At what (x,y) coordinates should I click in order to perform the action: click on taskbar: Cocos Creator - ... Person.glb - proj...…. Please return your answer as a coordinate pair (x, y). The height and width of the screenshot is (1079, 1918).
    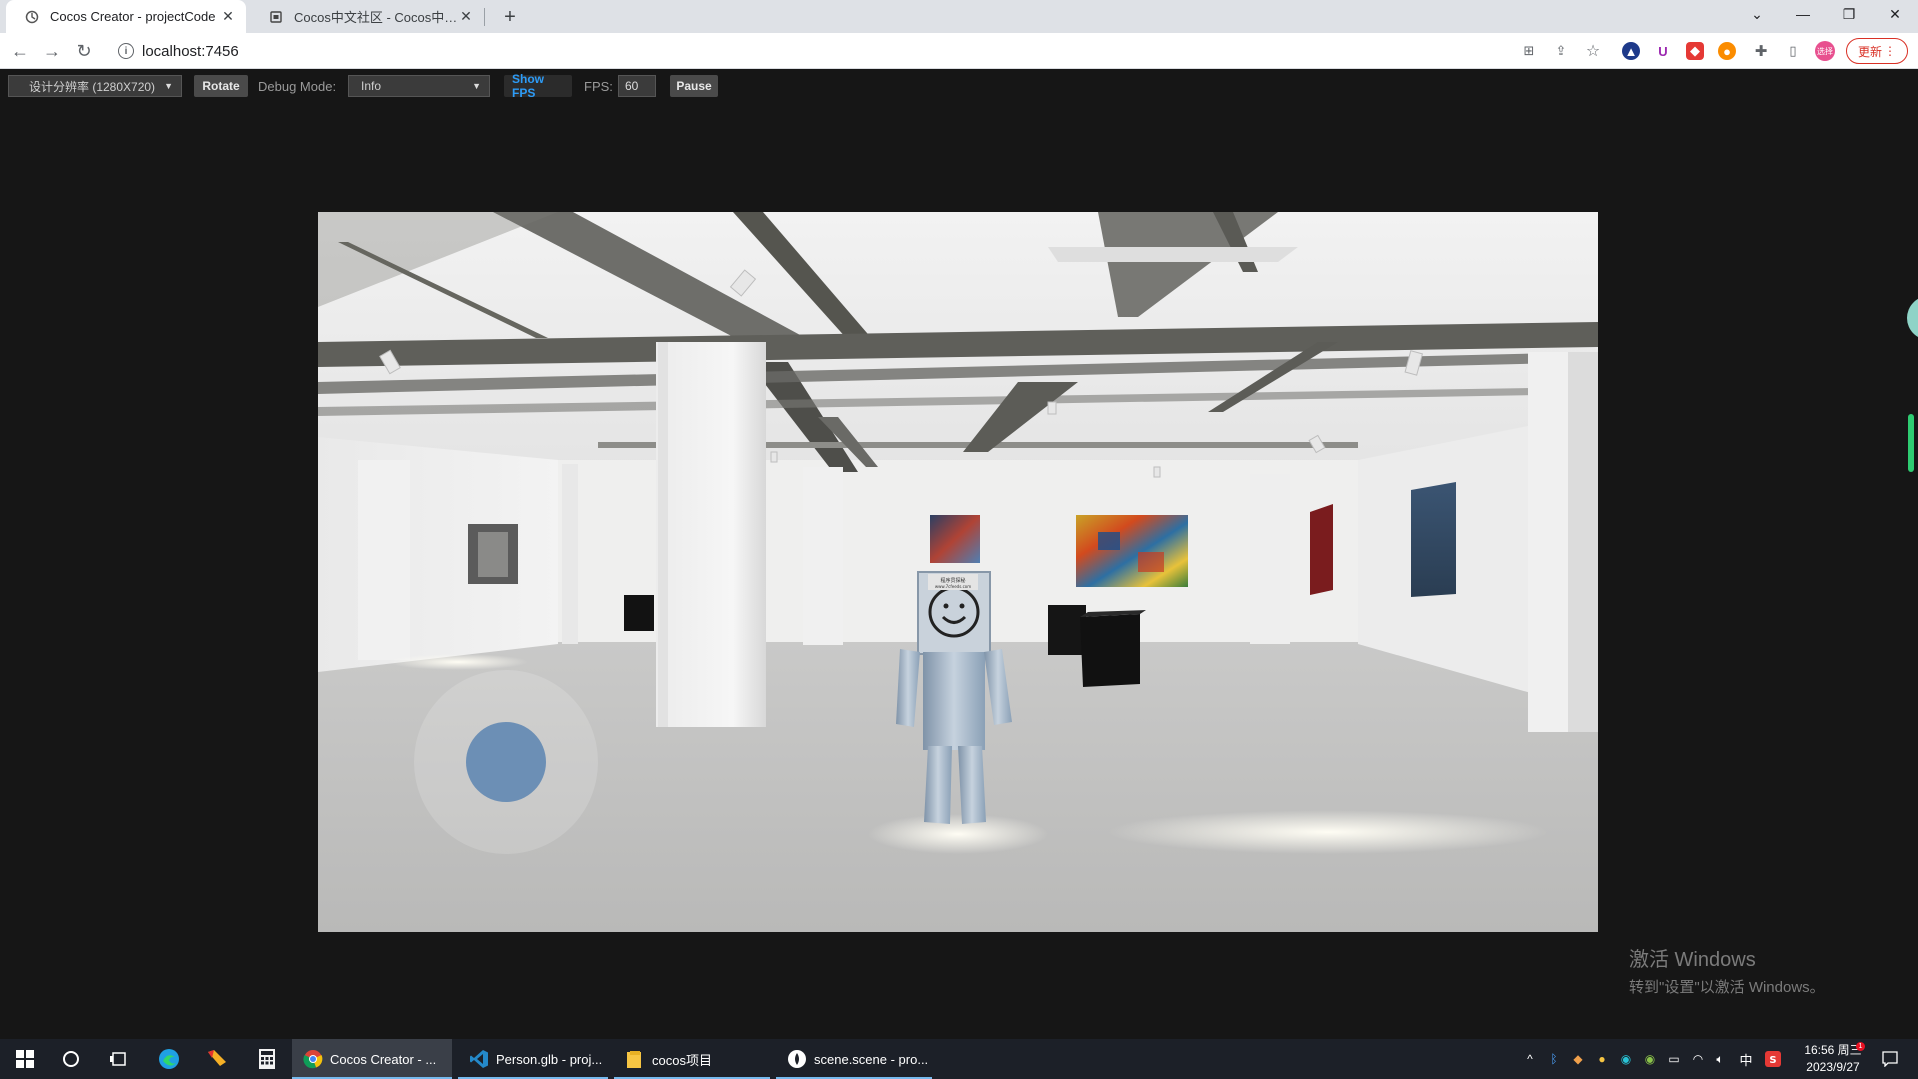
    Looking at the image, I should click on (959, 1059).